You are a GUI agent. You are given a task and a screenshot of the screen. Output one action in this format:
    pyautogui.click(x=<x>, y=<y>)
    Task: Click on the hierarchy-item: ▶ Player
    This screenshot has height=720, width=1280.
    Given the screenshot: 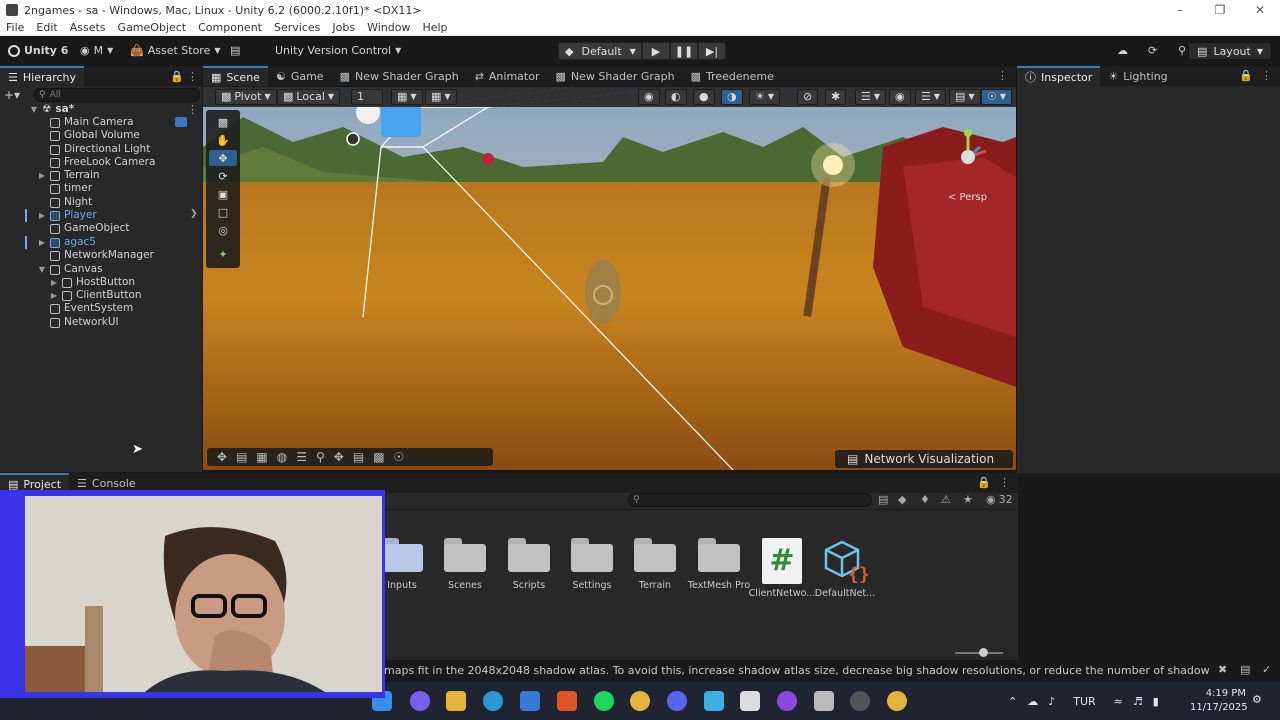 What is the action you would take?
    pyautogui.click(x=67, y=215)
    